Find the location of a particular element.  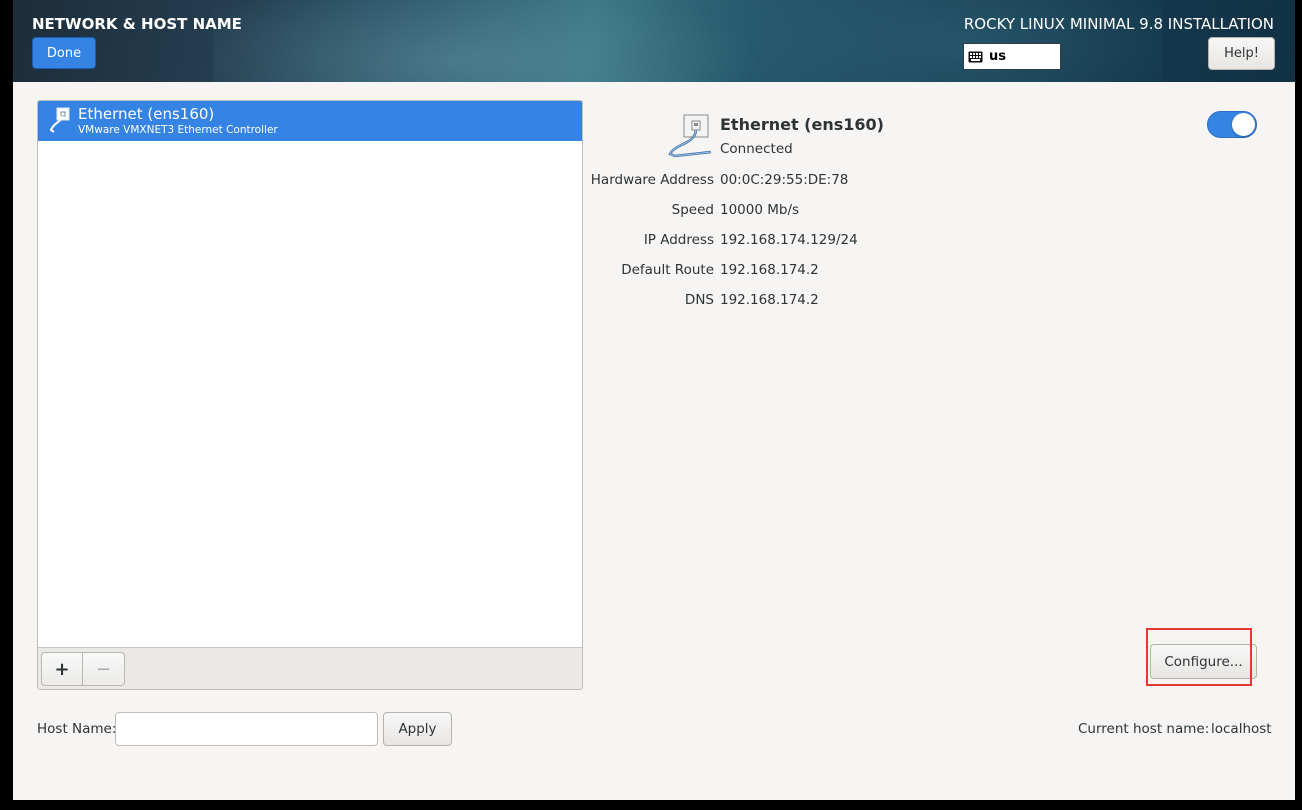

apply-button: Apply is located at coordinates (417, 729).